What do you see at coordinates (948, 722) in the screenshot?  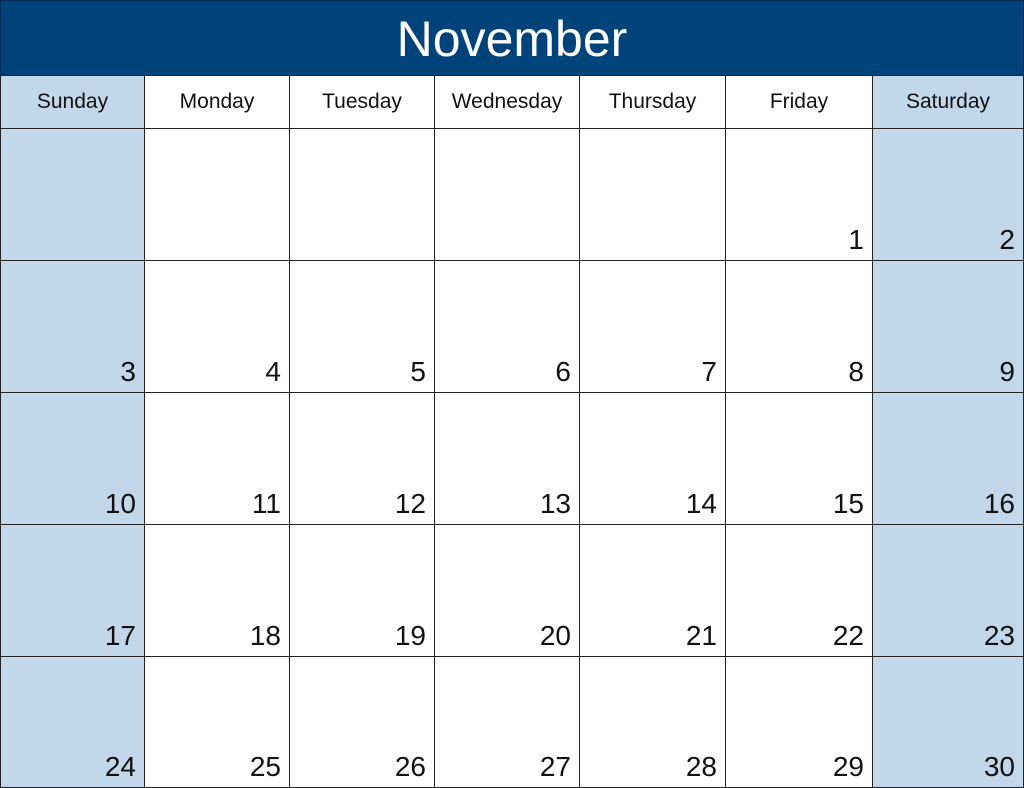 I see `day-cell: 30` at bounding box center [948, 722].